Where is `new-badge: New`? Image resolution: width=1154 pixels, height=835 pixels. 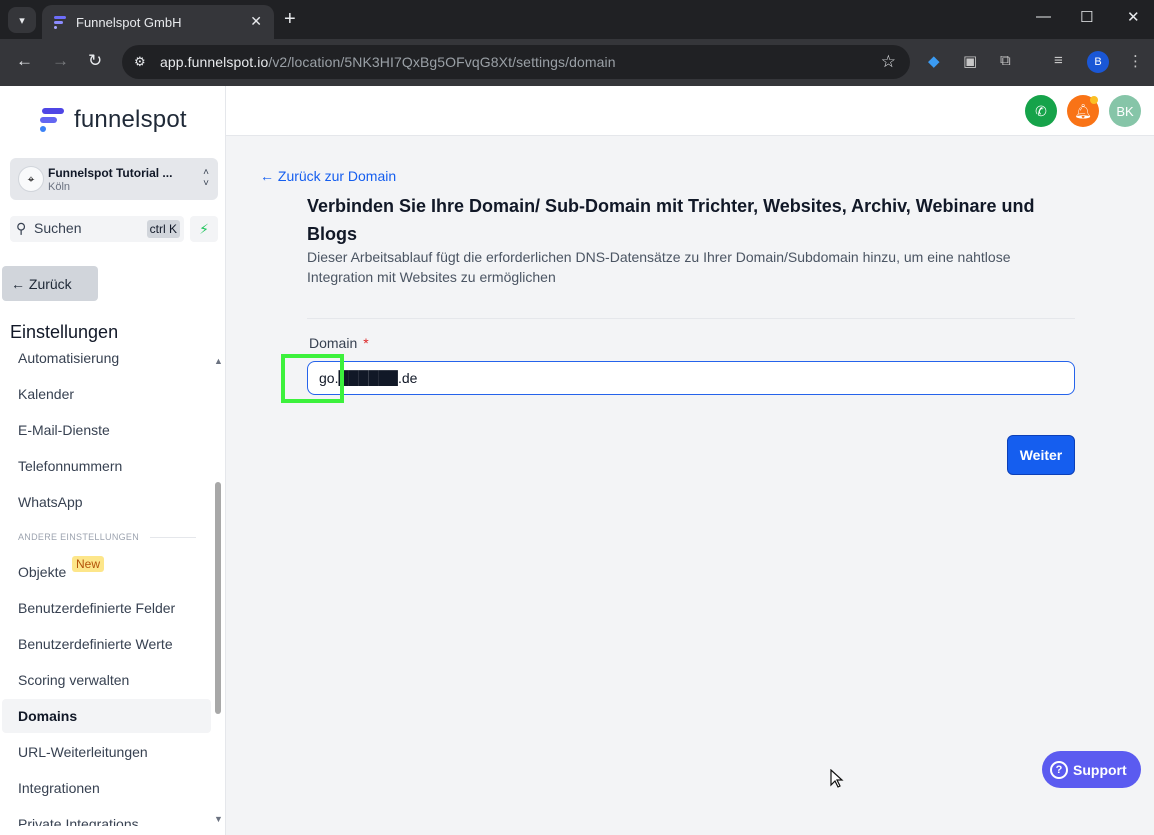 new-badge: New is located at coordinates (88, 564).